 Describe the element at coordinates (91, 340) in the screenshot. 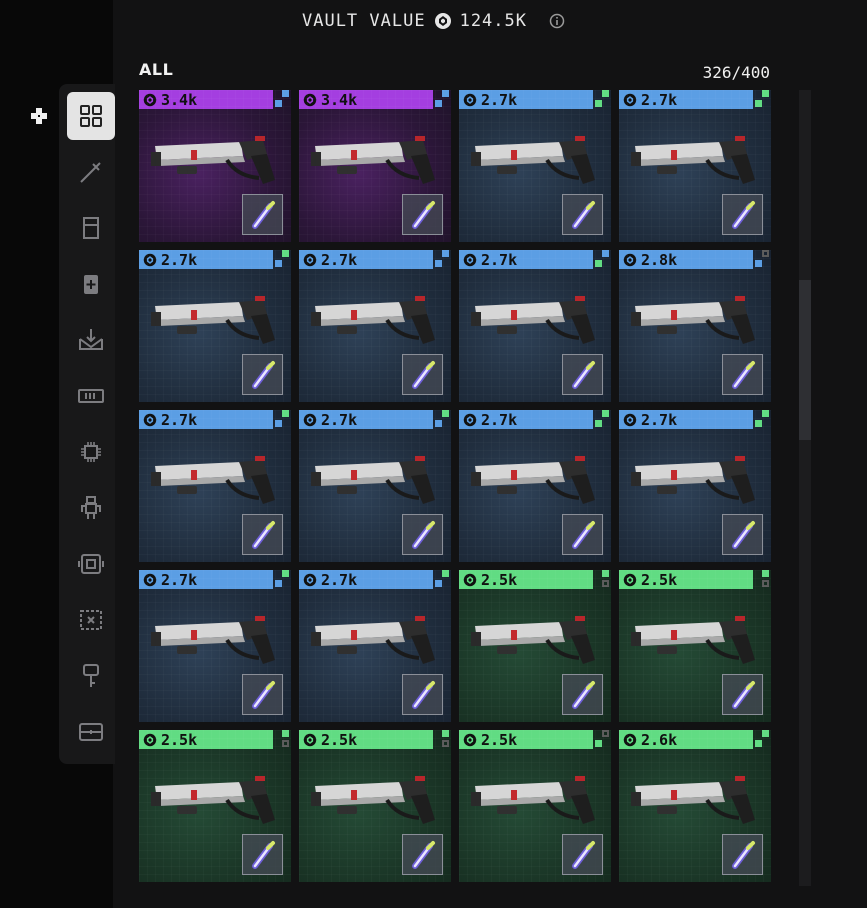

I see `sidebar-inbox-button` at that location.